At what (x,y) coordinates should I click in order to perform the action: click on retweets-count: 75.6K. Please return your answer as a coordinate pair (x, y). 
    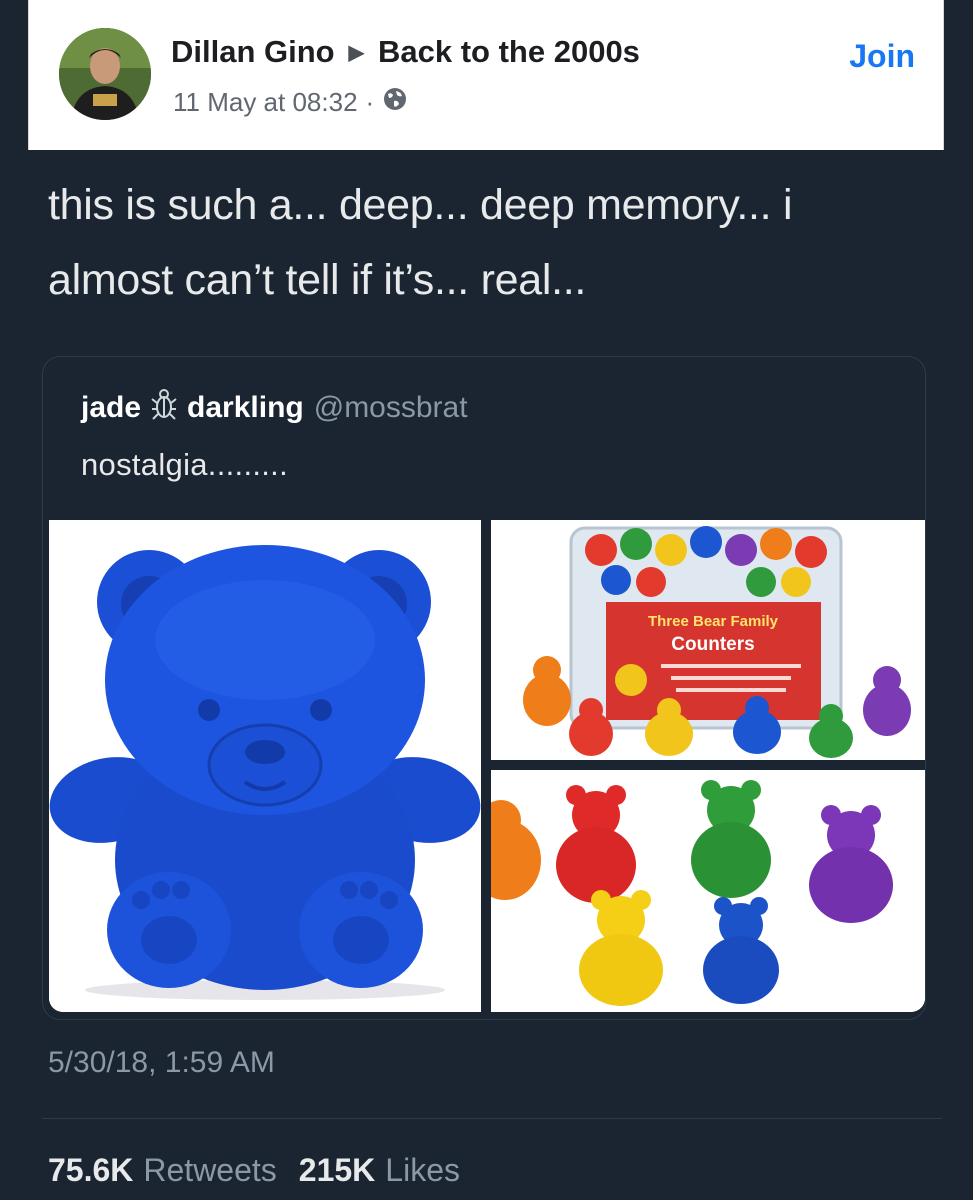
    Looking at the image, I should click on (90, 1170).